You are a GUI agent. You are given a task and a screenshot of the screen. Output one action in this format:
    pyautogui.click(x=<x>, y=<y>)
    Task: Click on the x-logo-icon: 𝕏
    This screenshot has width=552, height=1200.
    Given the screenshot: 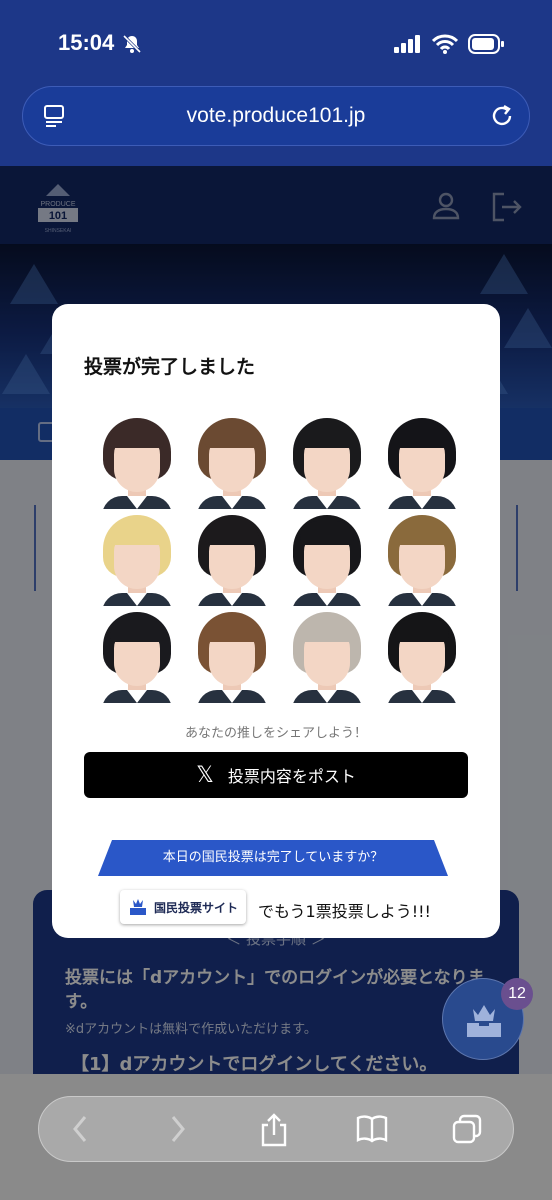 What is the action you would take?
    pyautogui.click(x=205, y=775)
    